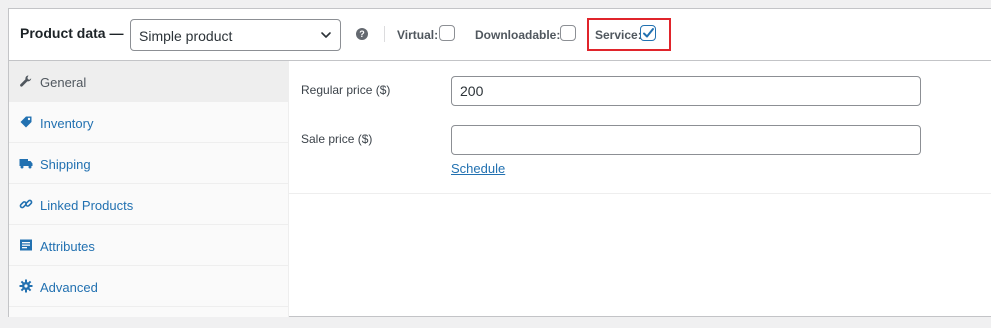  I want to click on tab-advanced: Advanced, so click(148, 286).